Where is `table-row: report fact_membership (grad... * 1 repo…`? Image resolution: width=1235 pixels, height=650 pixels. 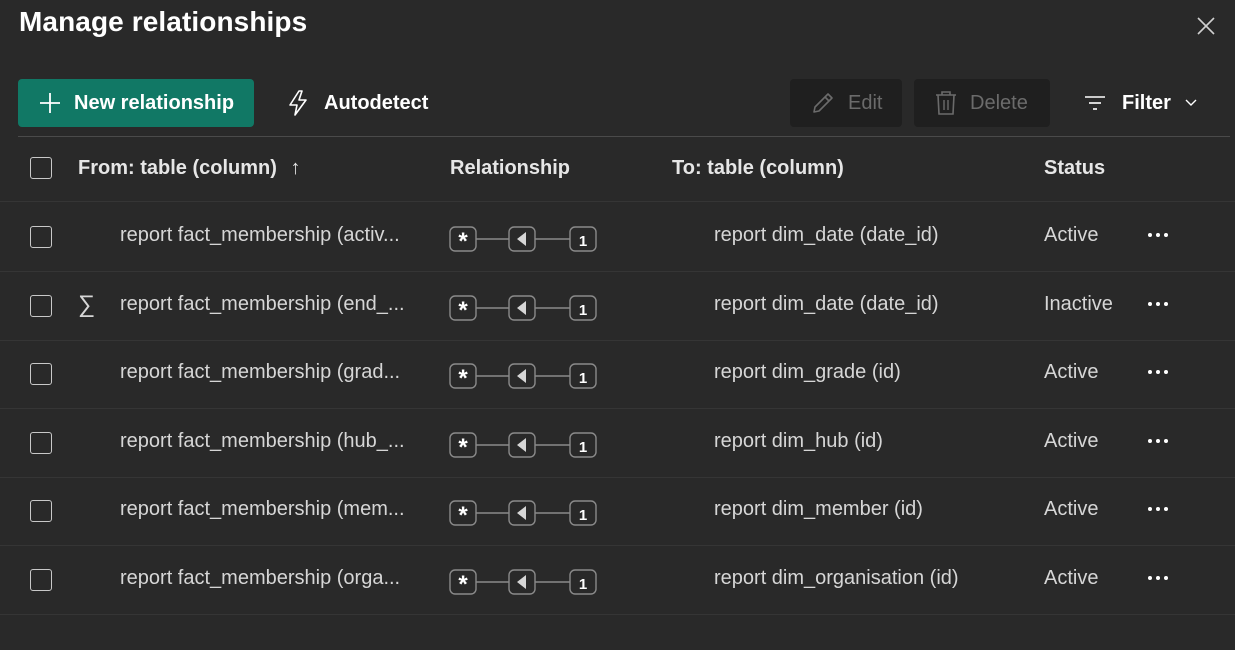
table-row: report fact_membership (grad... * 1 repo… is located at coordinates (617, 374).